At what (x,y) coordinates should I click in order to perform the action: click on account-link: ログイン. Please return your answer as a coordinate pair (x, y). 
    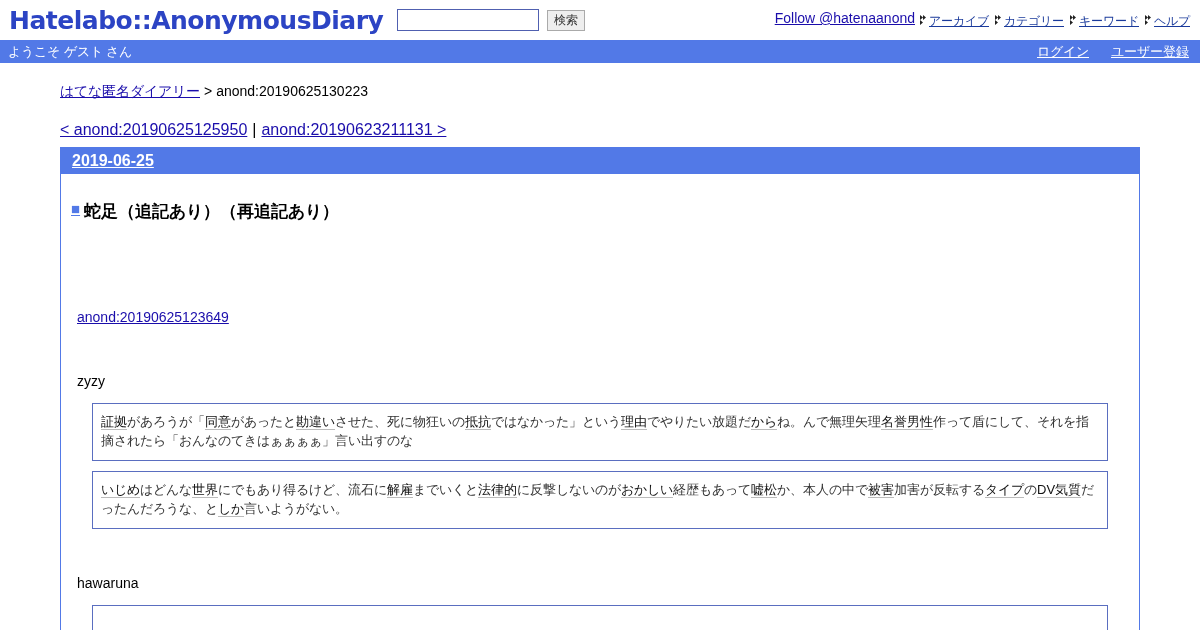
    Looking at the image, I should click on (1063, 51).